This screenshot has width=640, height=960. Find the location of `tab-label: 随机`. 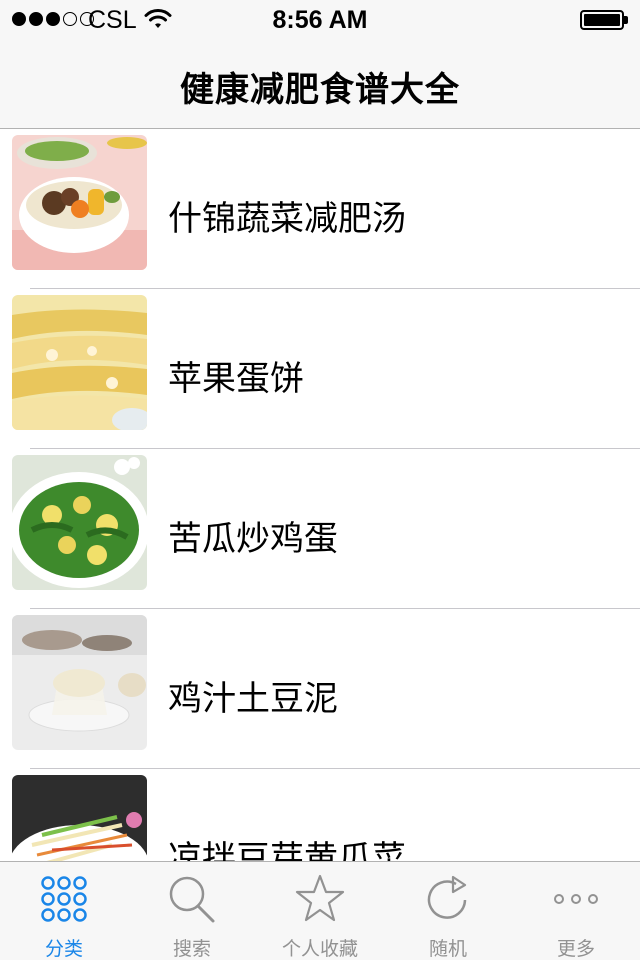

tab-label: 随机 is located at coordinates (447, 949).